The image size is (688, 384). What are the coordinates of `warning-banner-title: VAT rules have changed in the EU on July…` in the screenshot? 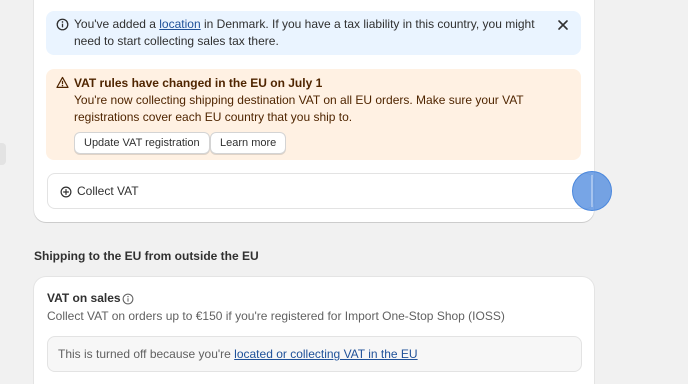 It's located at (198, 83).